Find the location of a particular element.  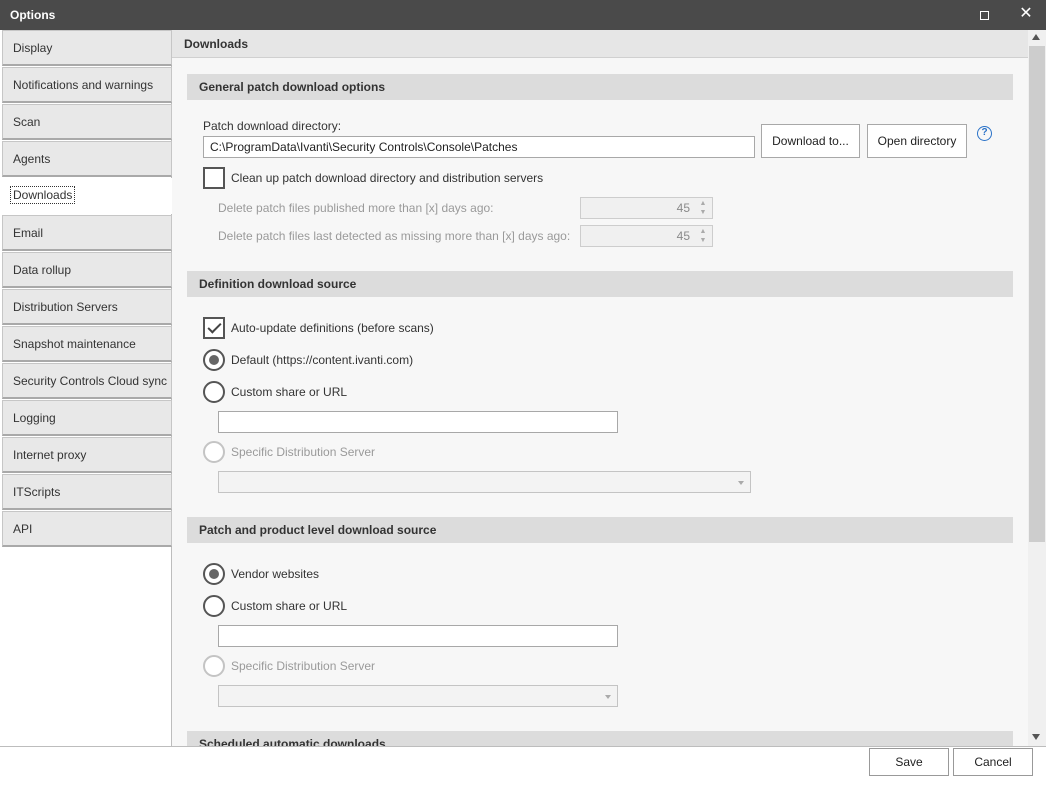

sidebar-item-label: Downloads is located at coordinates (43, 195).